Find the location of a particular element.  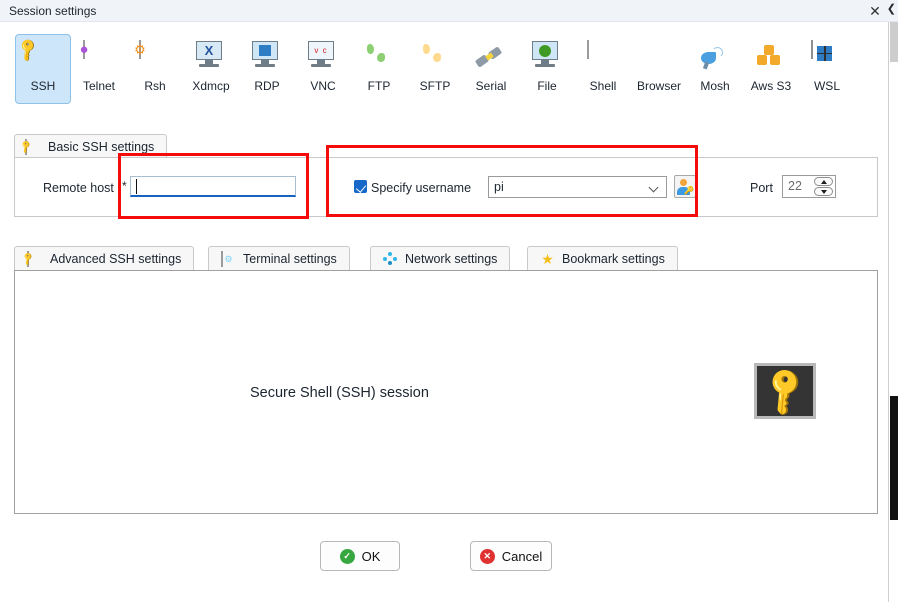

port-value: 22 is located at coordinates (795, 186).